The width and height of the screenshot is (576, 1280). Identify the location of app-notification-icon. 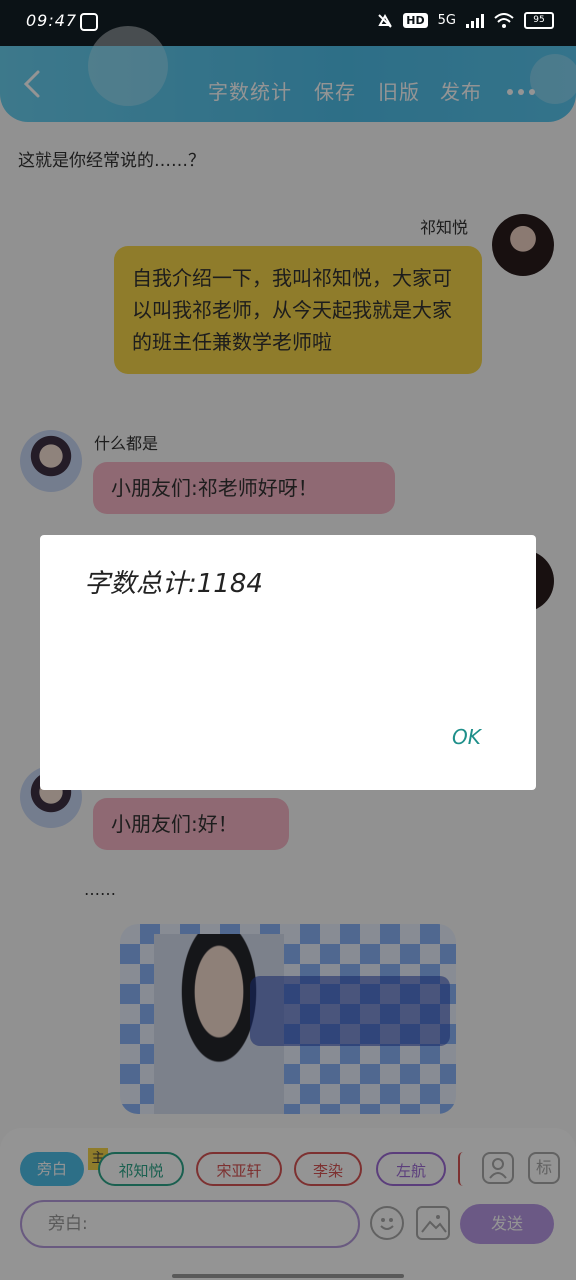
(89, 22).